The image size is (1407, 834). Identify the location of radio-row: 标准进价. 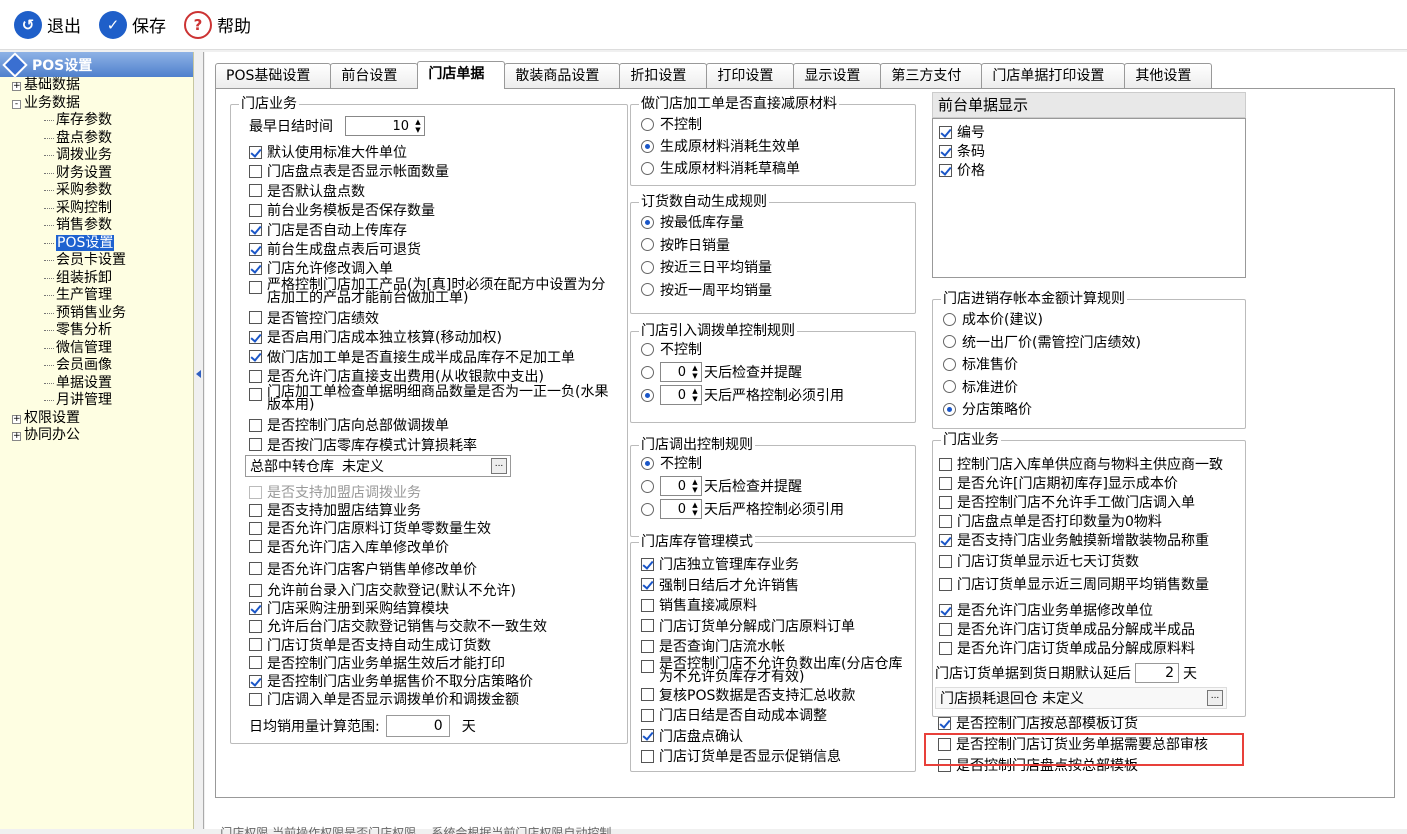
(980, 387).